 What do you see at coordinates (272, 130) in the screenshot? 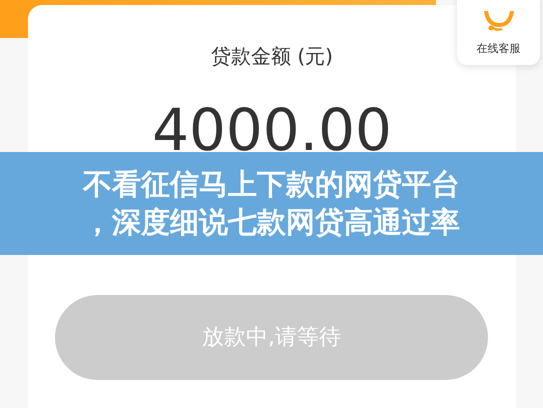
I see `loan-amount: 4000.00` at bounding box center [272, 130].